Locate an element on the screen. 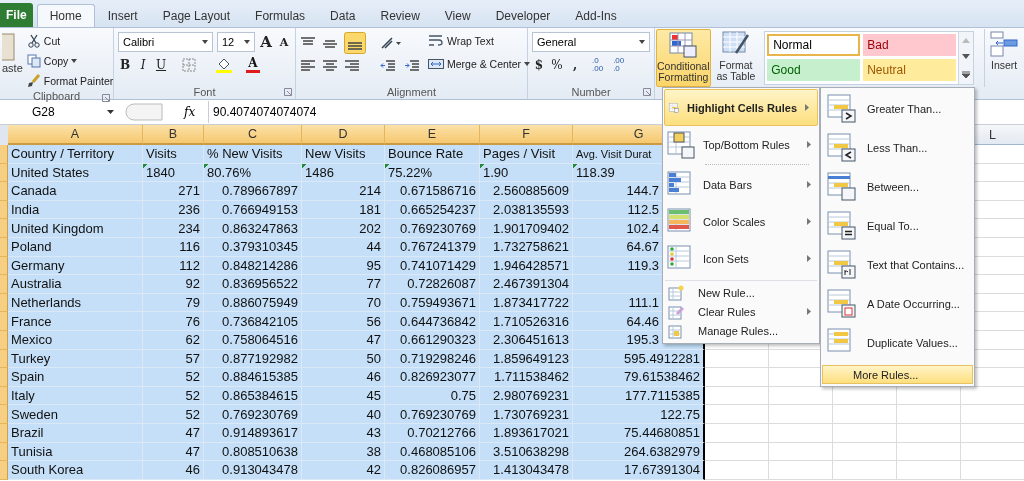 The height and width of the screenshot is (481, 1024). column-header: B is located at coordinates (173, 135).